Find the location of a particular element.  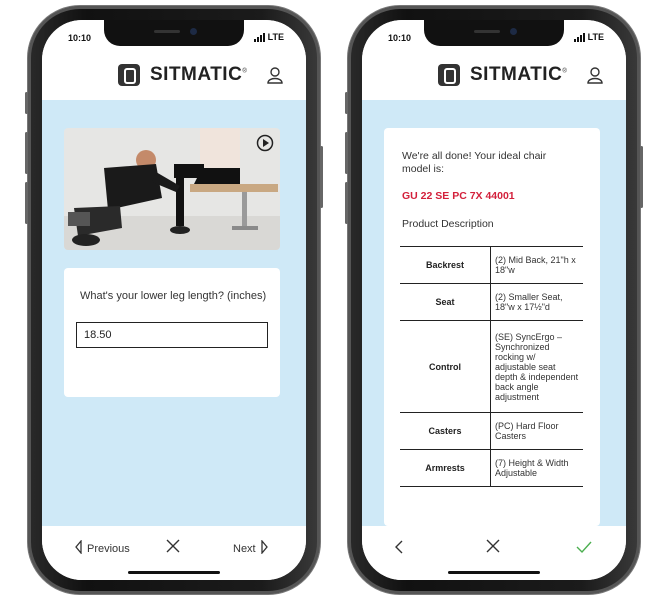

spec-value: (2) Mid Back, 21"h x 18"w is located at coordinates (536, 265).